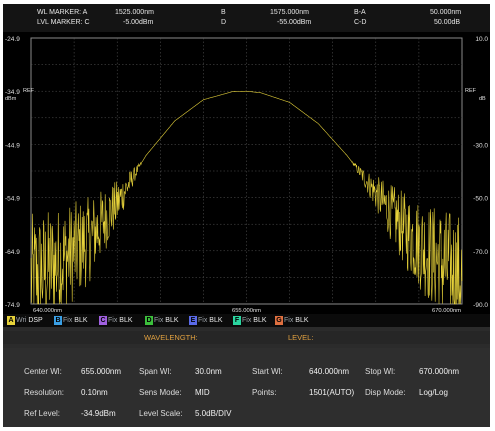 The image size is (495, 431). I want to click on marker-cd-label: C-D, so click(360, 22).